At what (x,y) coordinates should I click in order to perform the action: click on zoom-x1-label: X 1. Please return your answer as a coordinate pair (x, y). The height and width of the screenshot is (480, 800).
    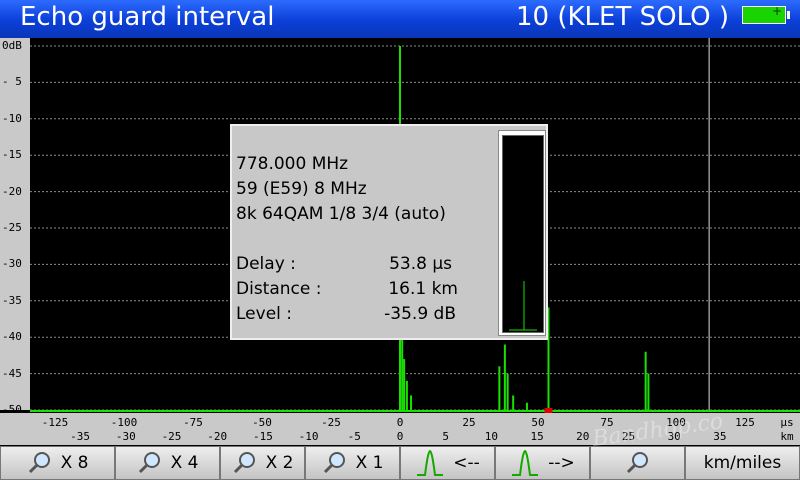
    Looking at the image, I should click on (369, 463).